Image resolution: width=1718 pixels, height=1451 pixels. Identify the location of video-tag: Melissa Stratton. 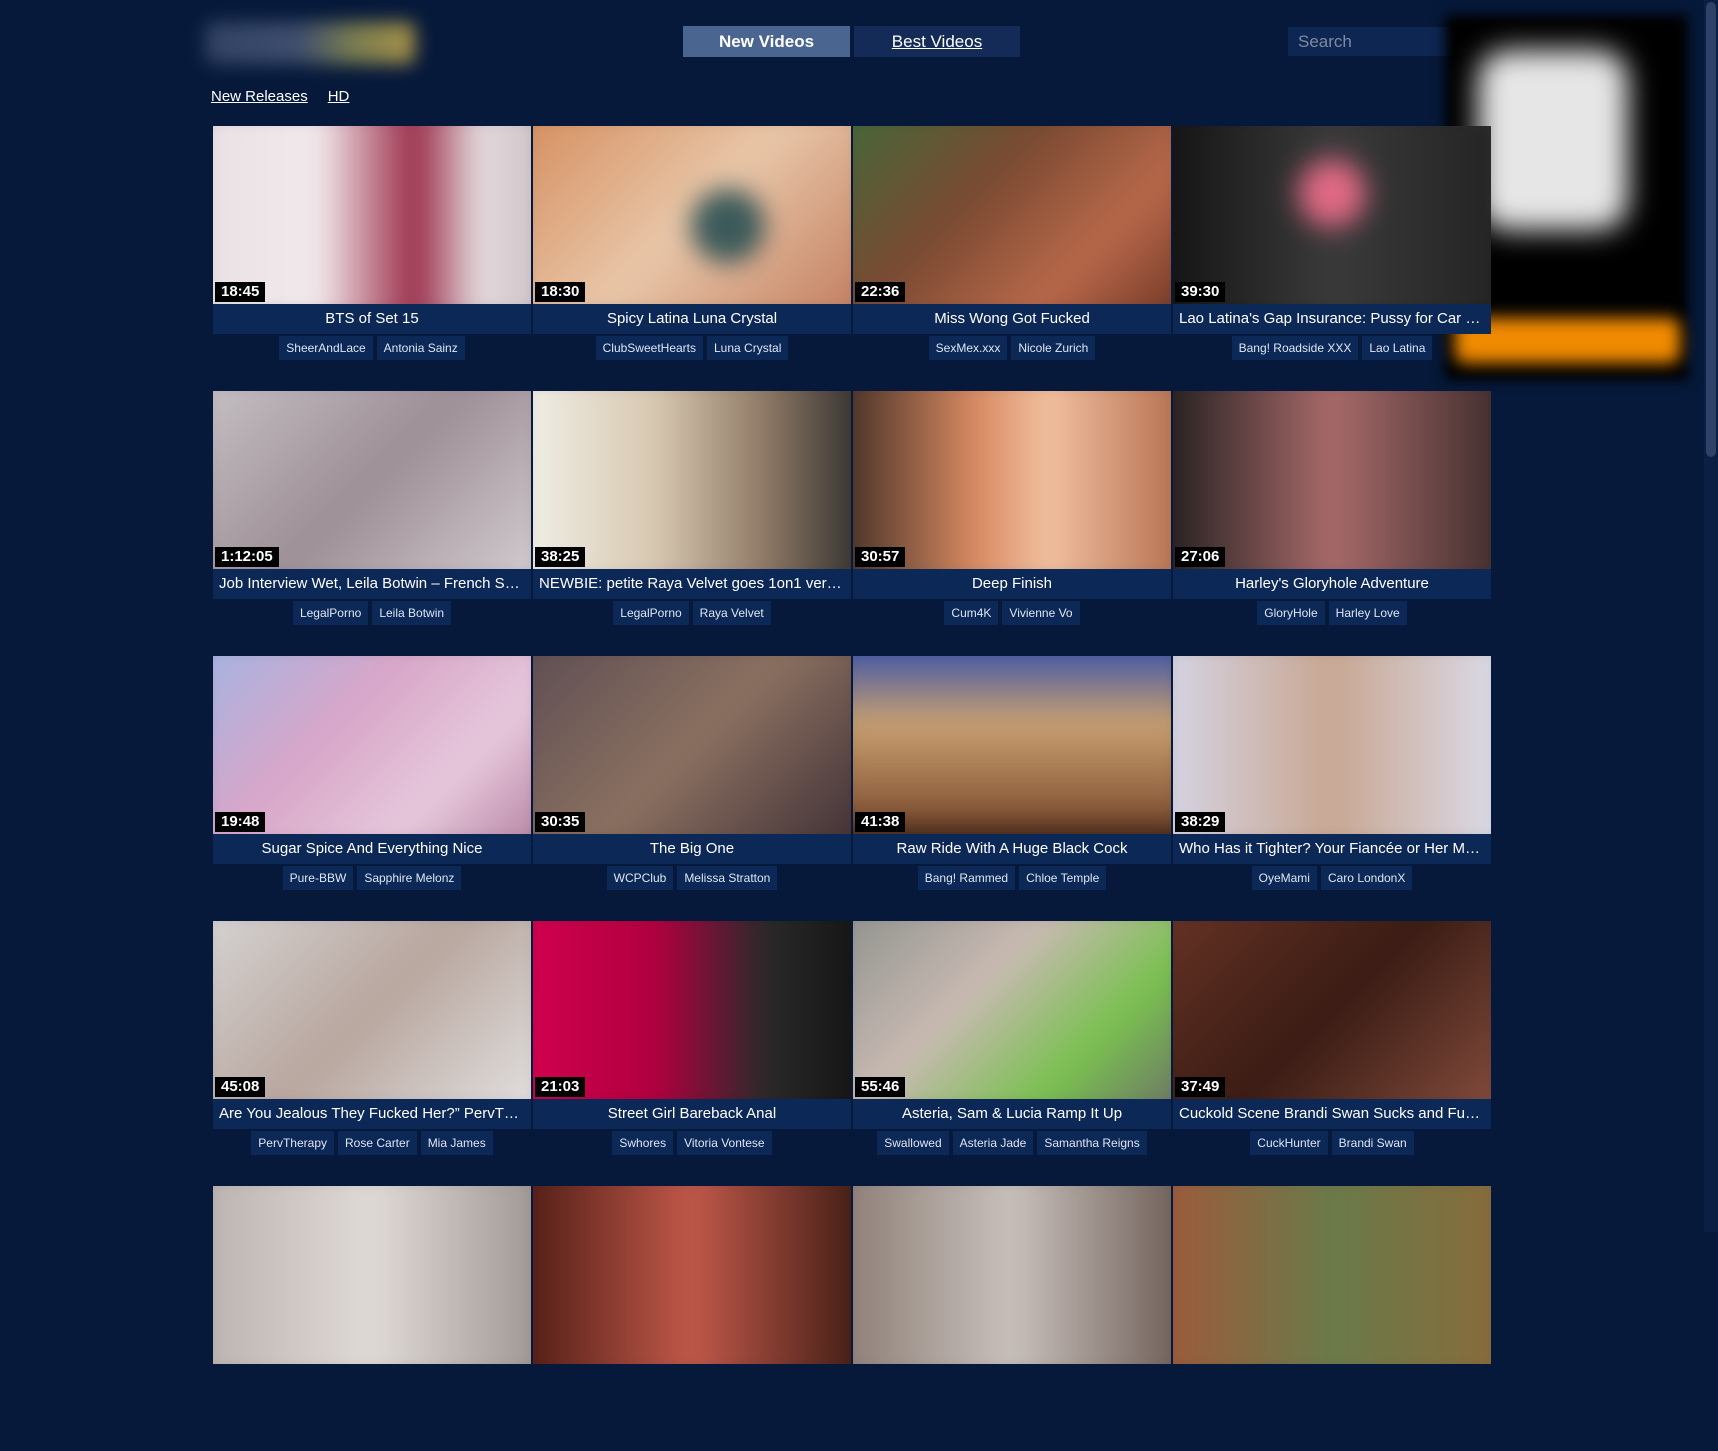
(727, 878).